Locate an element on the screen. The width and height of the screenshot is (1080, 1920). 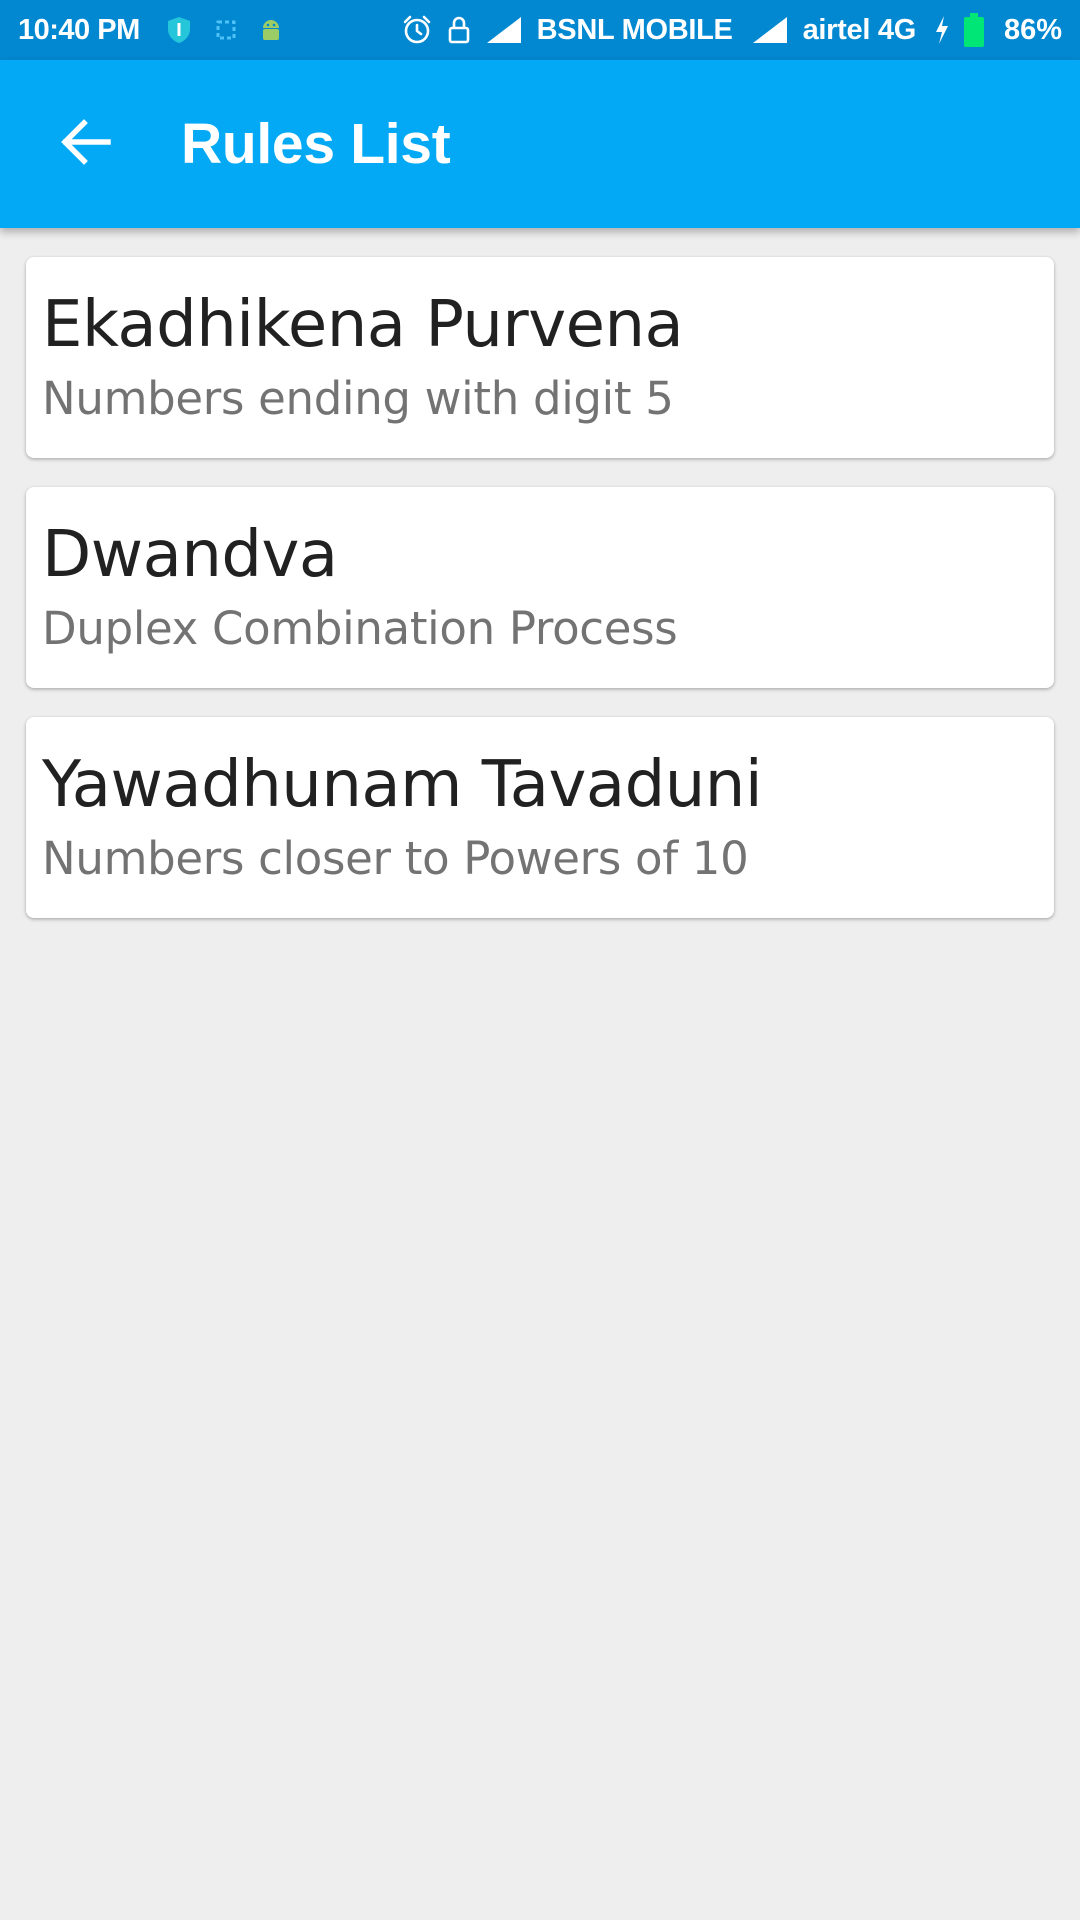
app-bar: Rules List is located at coordinates (540, 144).